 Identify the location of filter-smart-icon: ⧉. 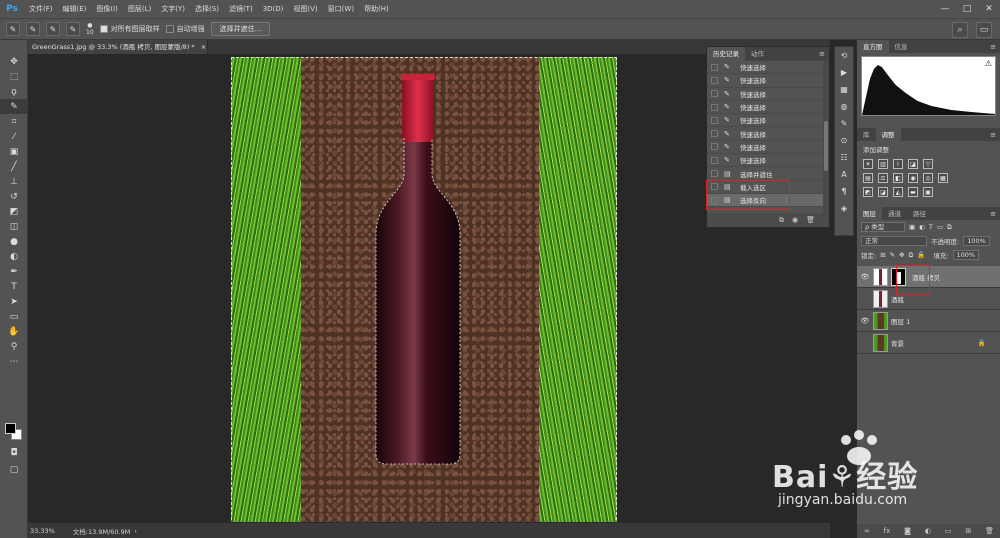
(949, 227).